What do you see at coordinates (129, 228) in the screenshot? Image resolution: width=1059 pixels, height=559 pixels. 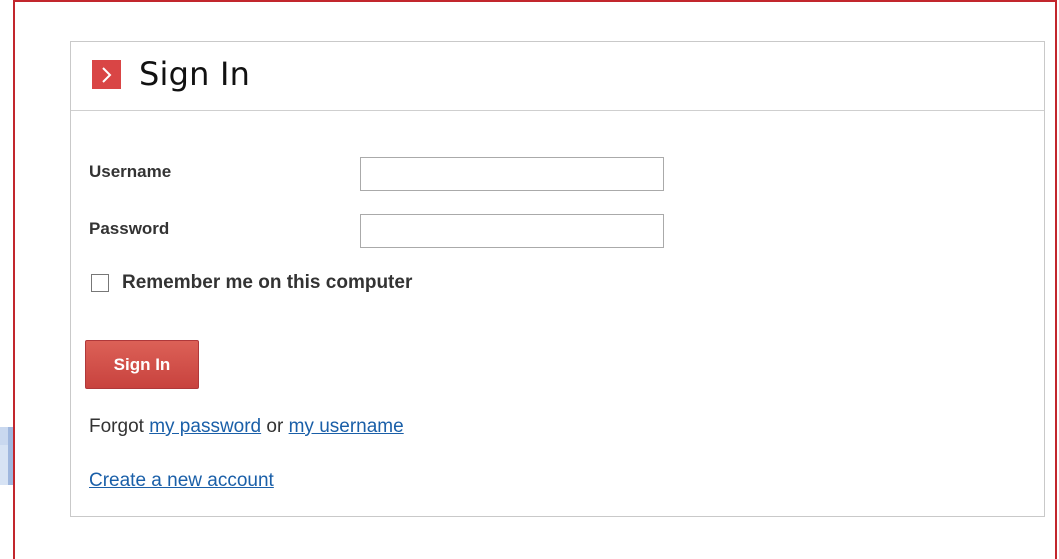 I see `password-label: Password` at bounding box center [129, 228].